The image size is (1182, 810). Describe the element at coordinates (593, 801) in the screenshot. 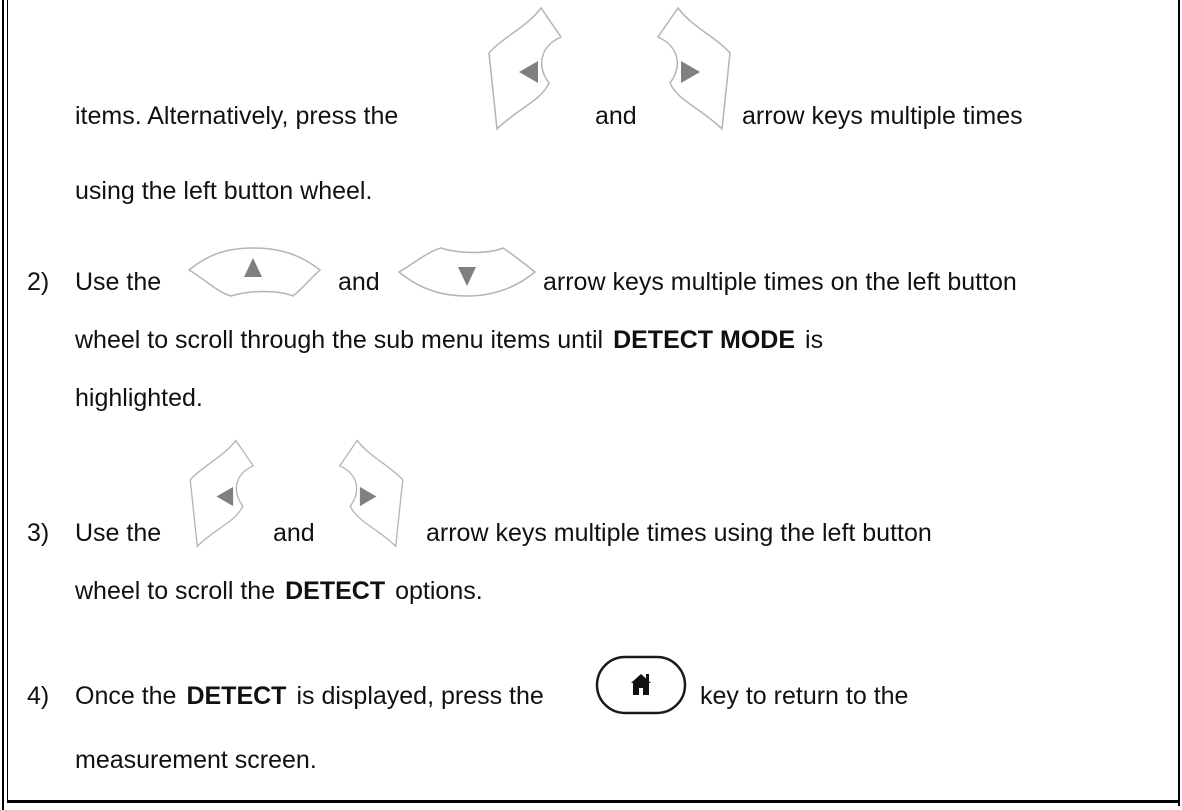

I see `page-frame-bottom` at that location.